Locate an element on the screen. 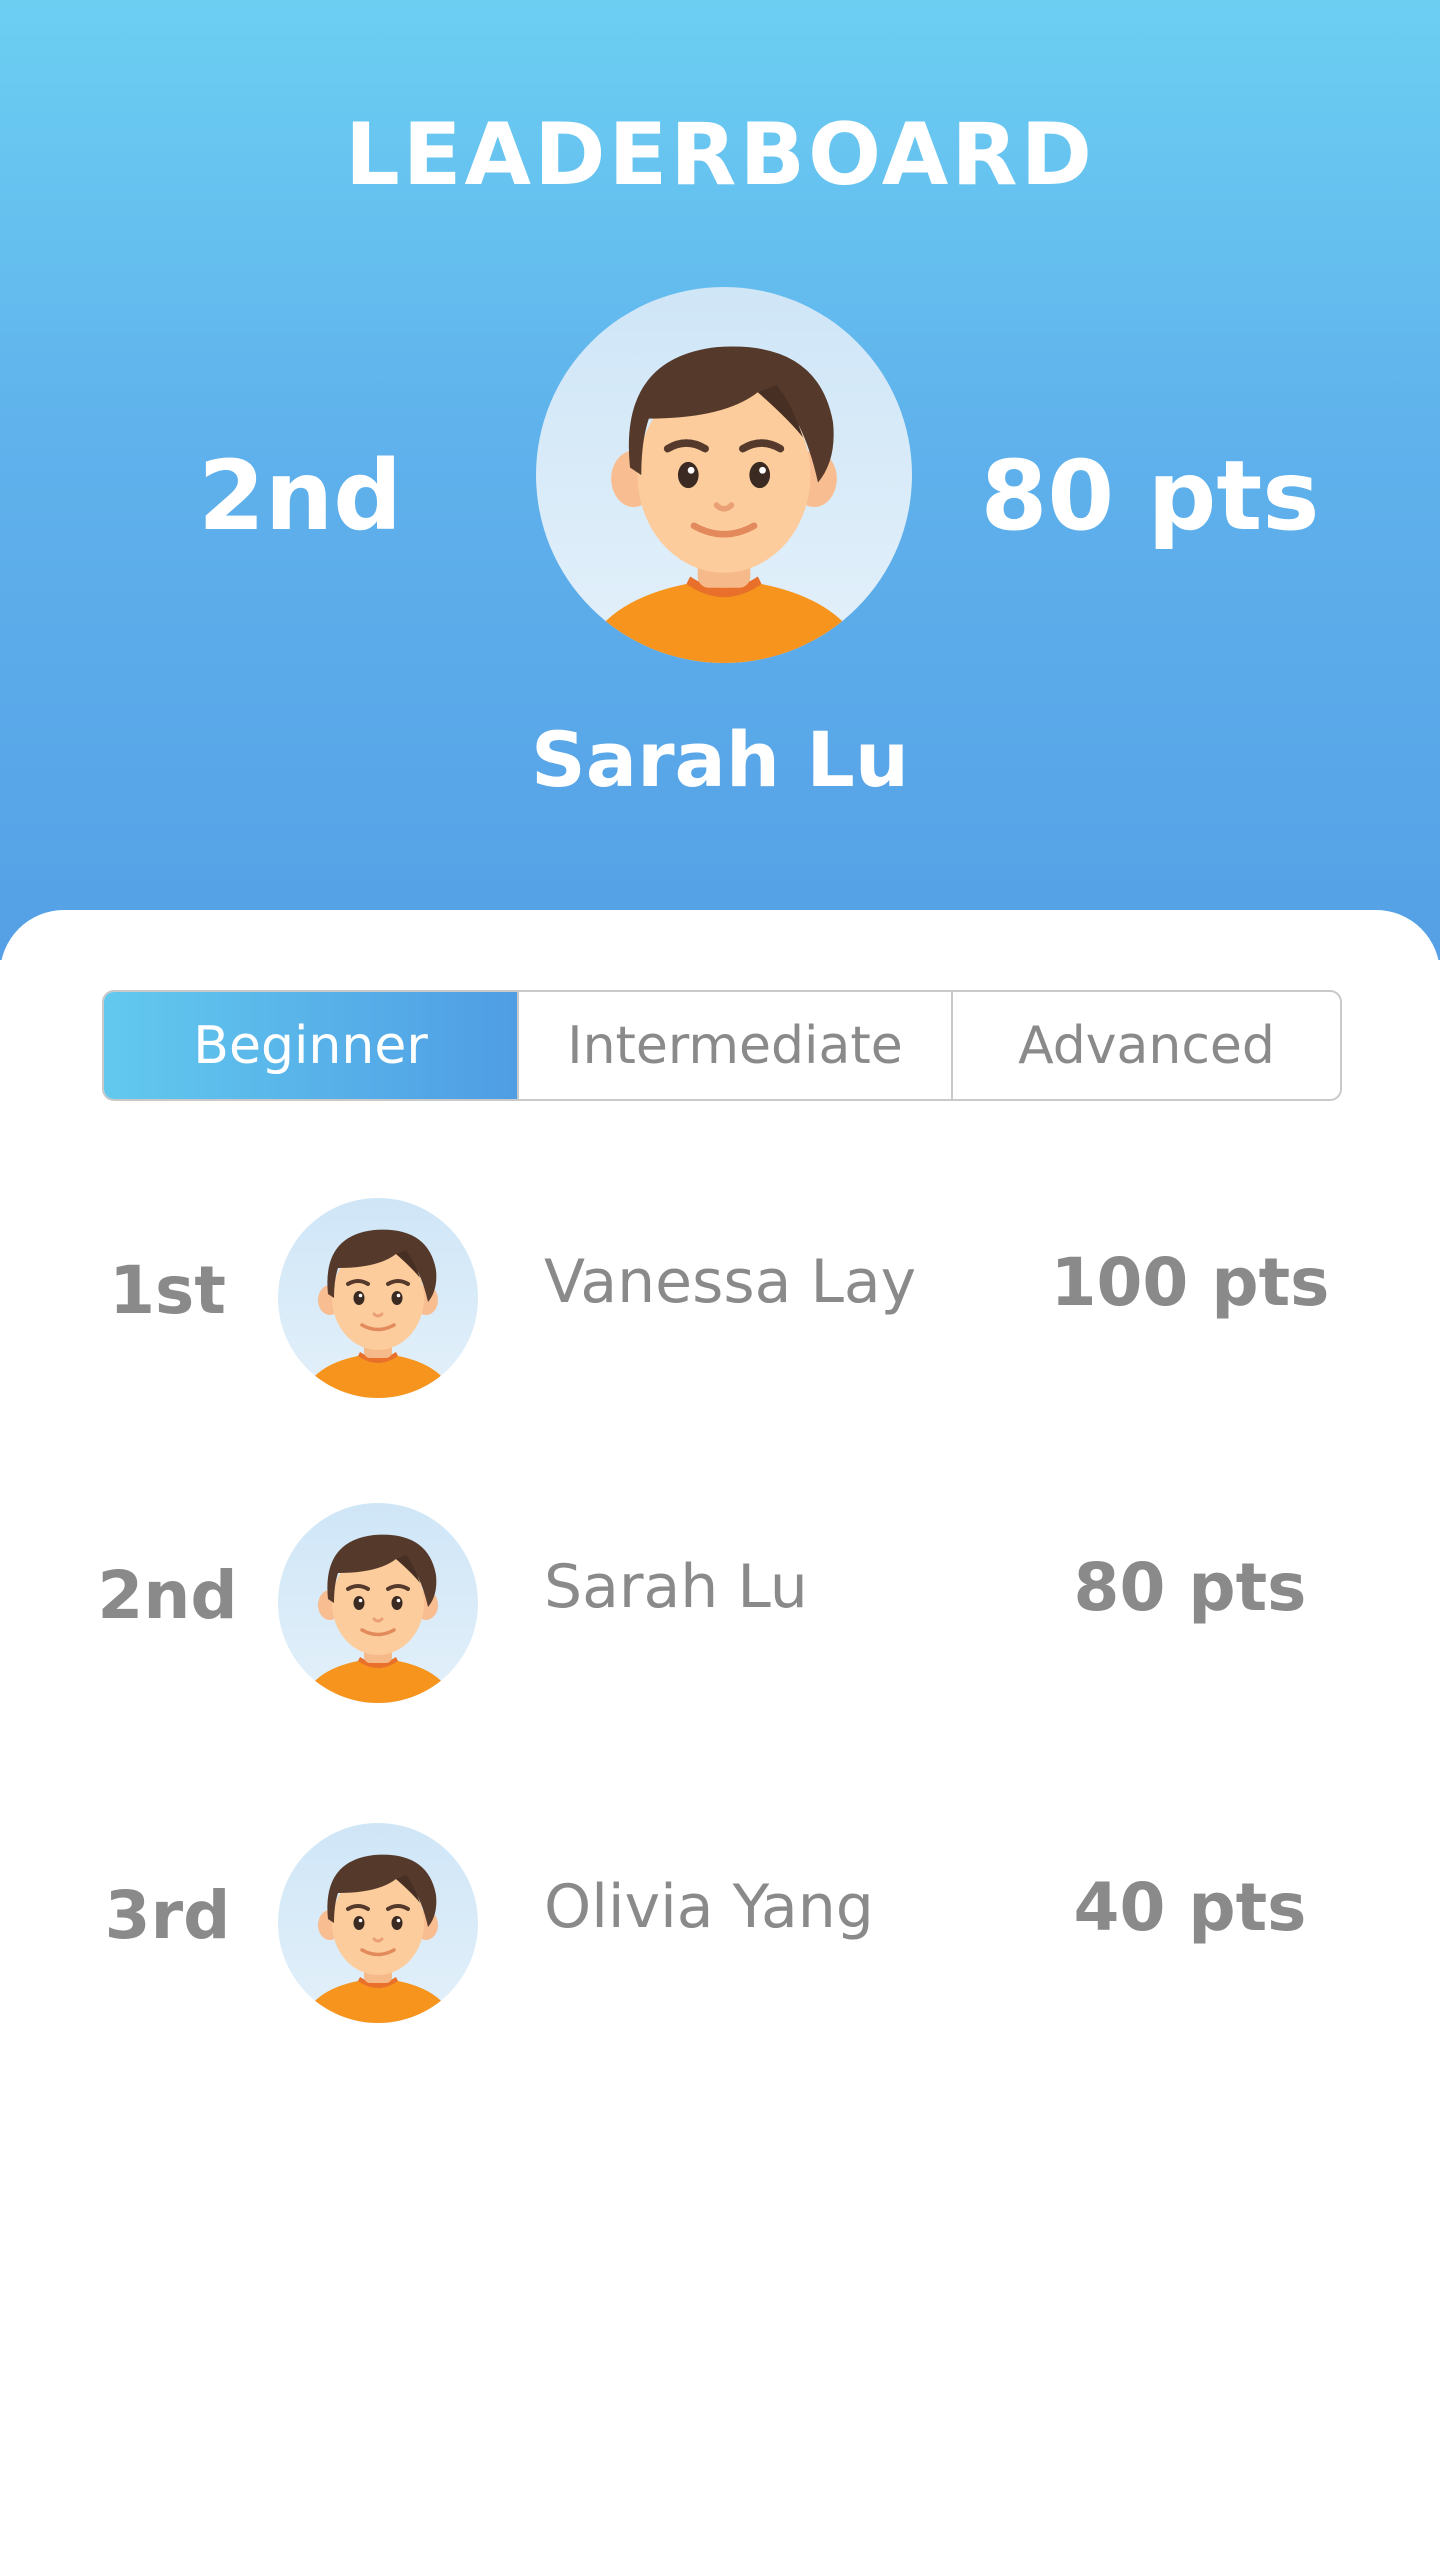 Image resolution: width=1440 pixels, height=2560 pixels. tab-intermediate: Intermediate is located at coordinates (734, 1045).